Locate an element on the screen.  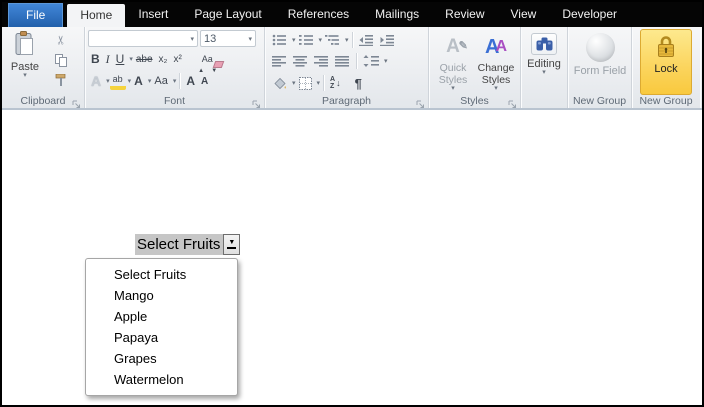
font-size-combobox: 13 ▾ is located at coordinates (228, 38).